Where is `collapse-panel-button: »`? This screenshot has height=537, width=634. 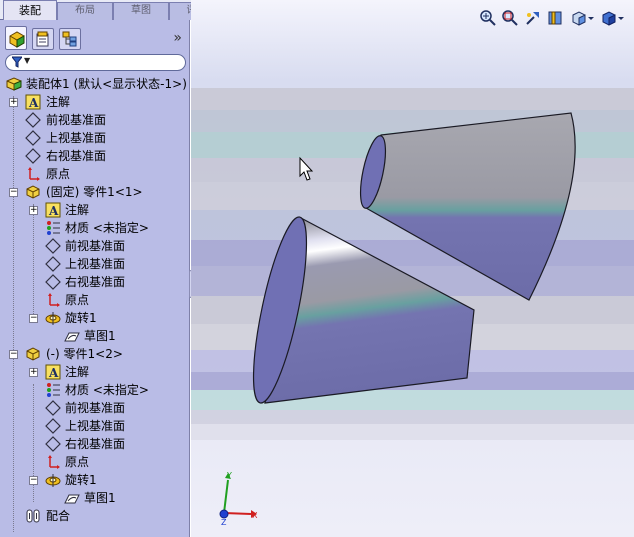 collapse-panel-button: » is located at coordinates (177, 38).